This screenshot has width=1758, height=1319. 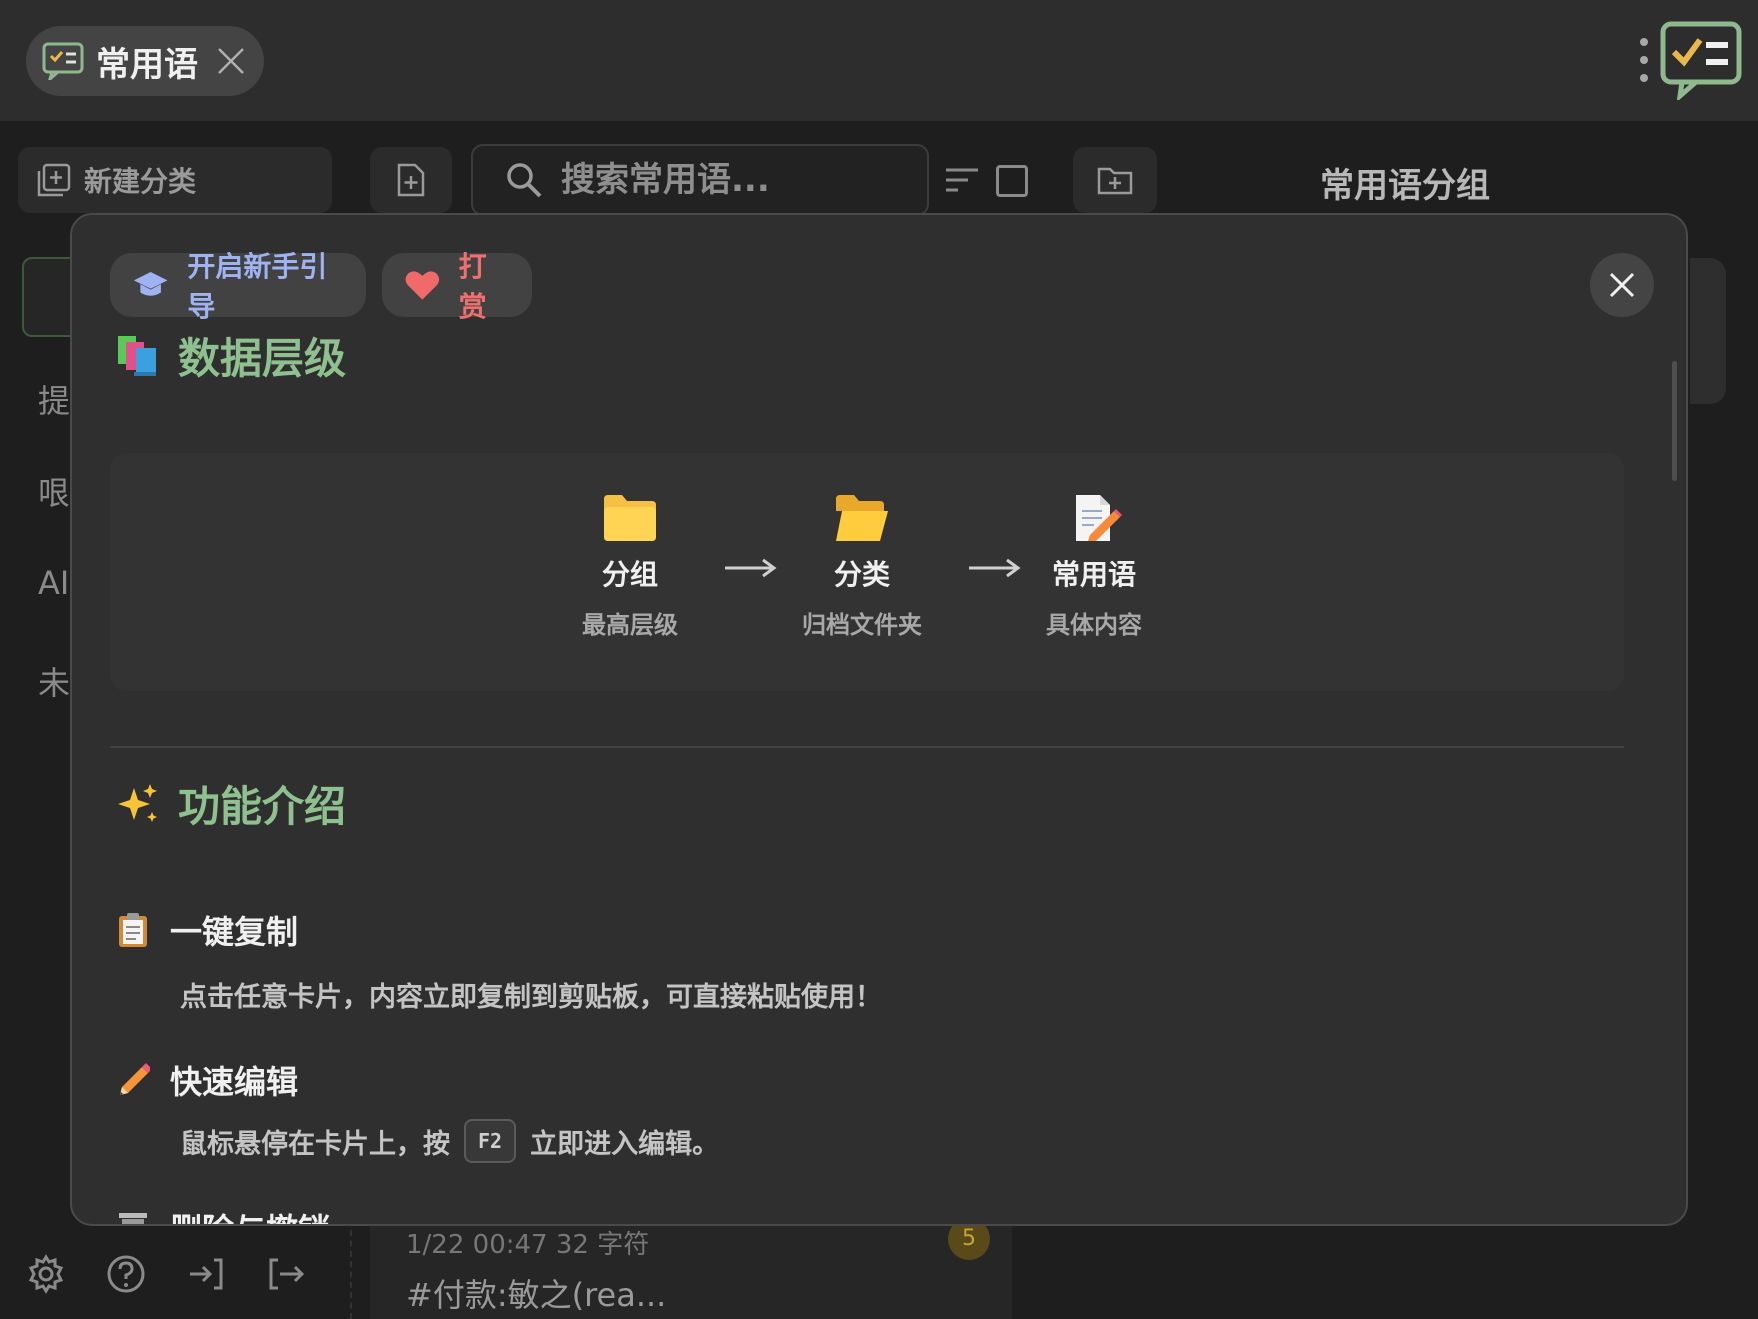 I want to click on add-folder-icon, so click(x=1115, y=181).